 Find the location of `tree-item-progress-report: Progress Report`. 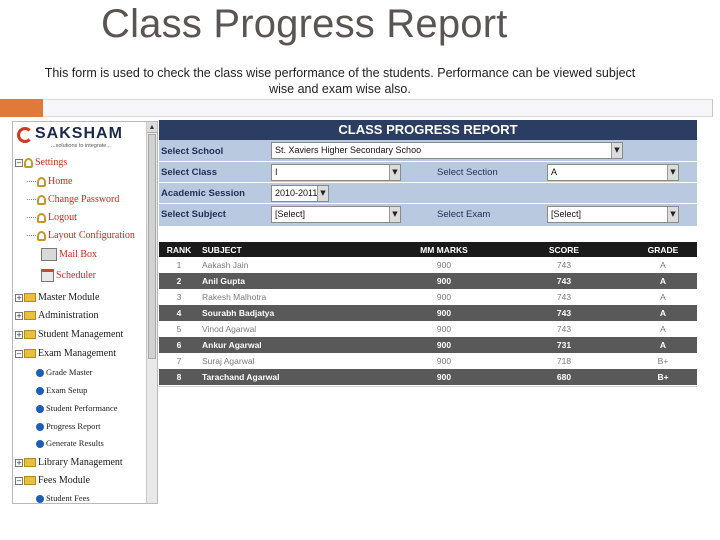

tree-item-progress-report: Progress Report is located at coordinates (68, 426).